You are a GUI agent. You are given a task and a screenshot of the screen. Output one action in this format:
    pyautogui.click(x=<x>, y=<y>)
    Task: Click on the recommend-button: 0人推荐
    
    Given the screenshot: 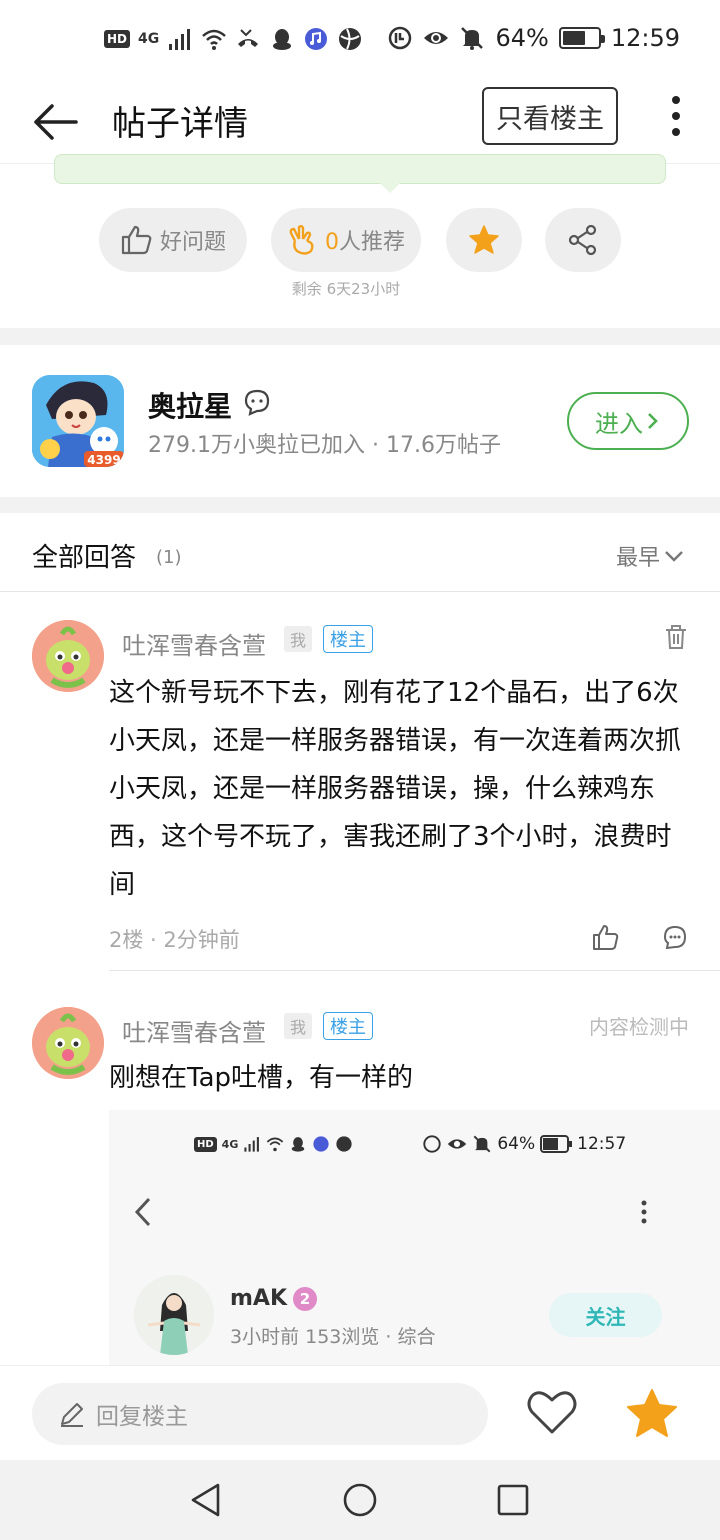 What is the action you would take?
    pyautogui.click(x=346, y=240)
    